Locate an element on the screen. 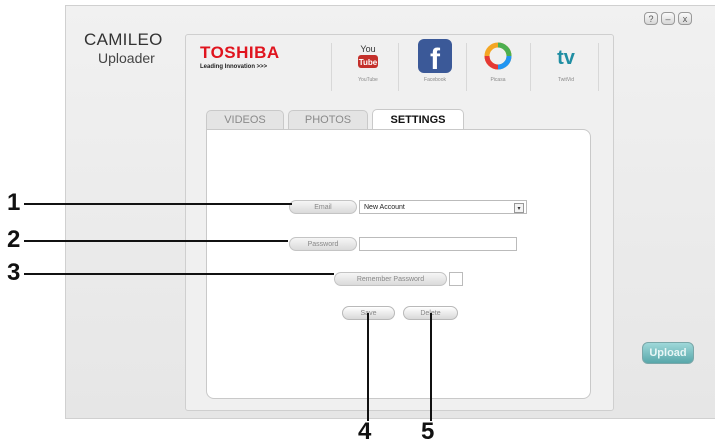  password-label: Password is located at coordinates (323, 244).